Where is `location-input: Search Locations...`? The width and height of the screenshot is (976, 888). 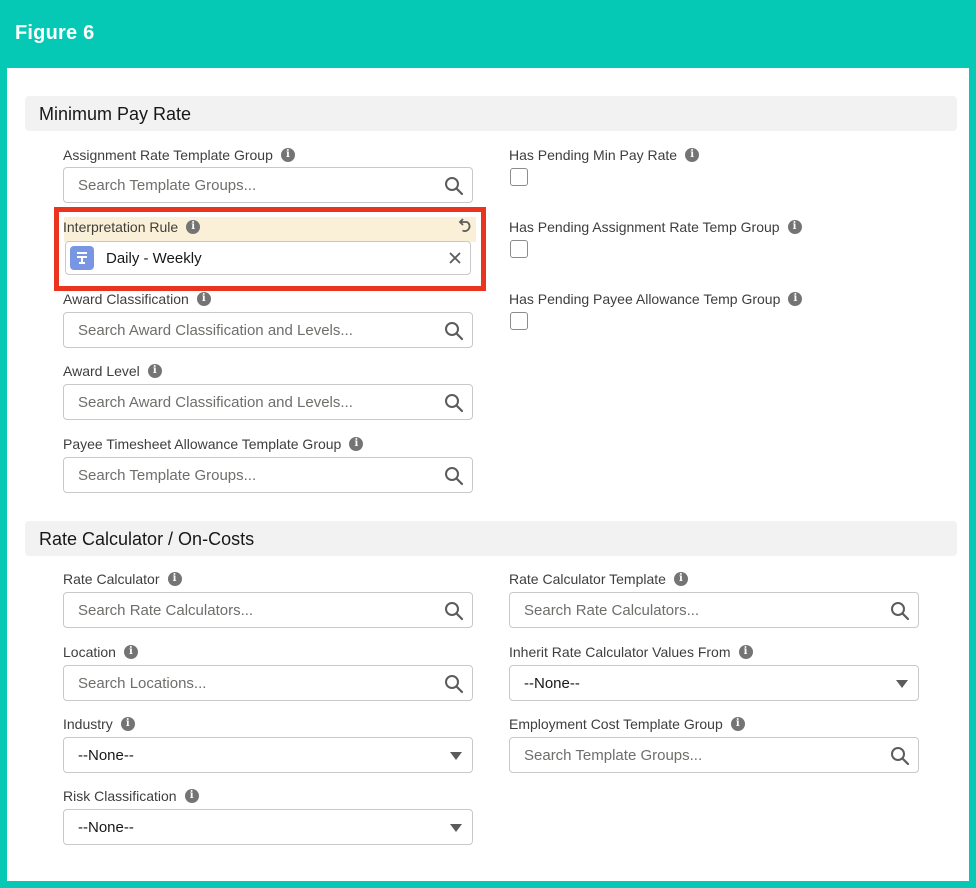 location-input: Search Locations... is located at coordinates (268, 683).